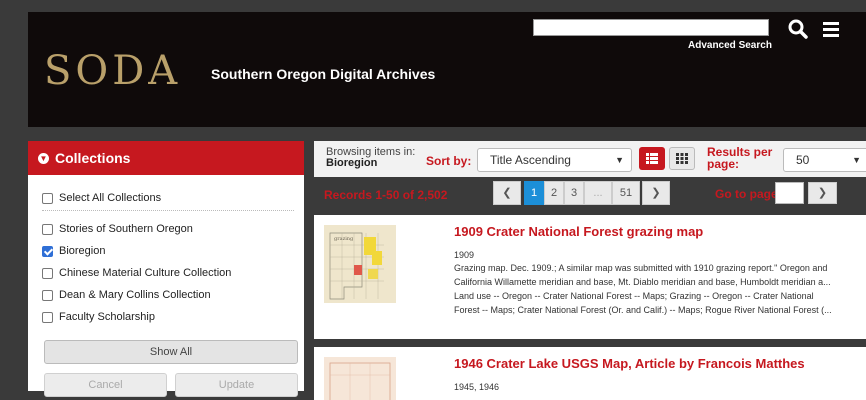  I want to click on next-page-button: ❯, so click(656, 193).